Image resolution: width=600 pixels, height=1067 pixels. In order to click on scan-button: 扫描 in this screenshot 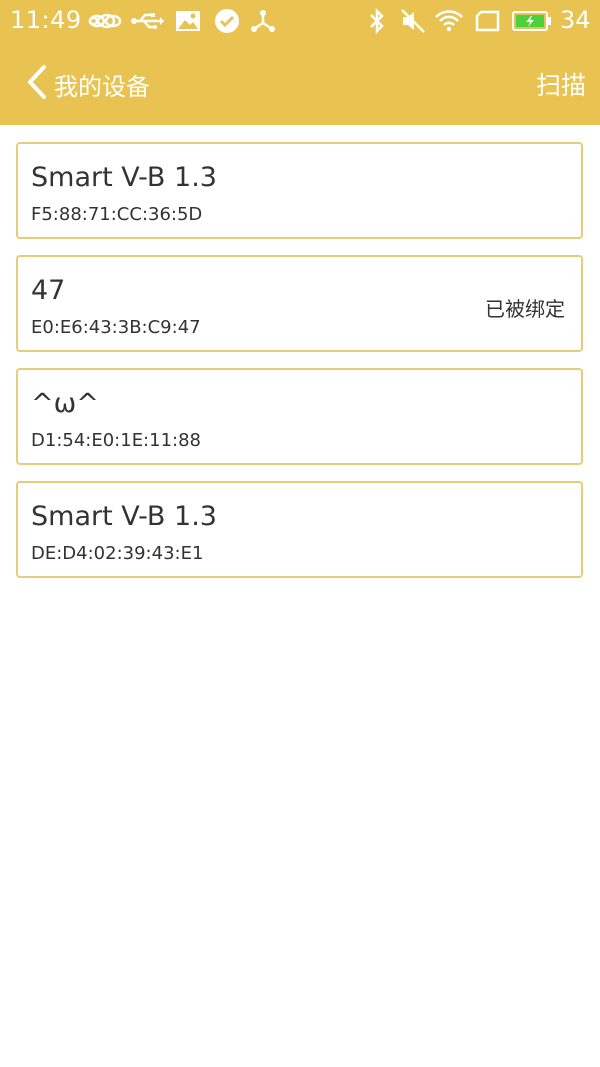, I will do `click(561, 84)`.